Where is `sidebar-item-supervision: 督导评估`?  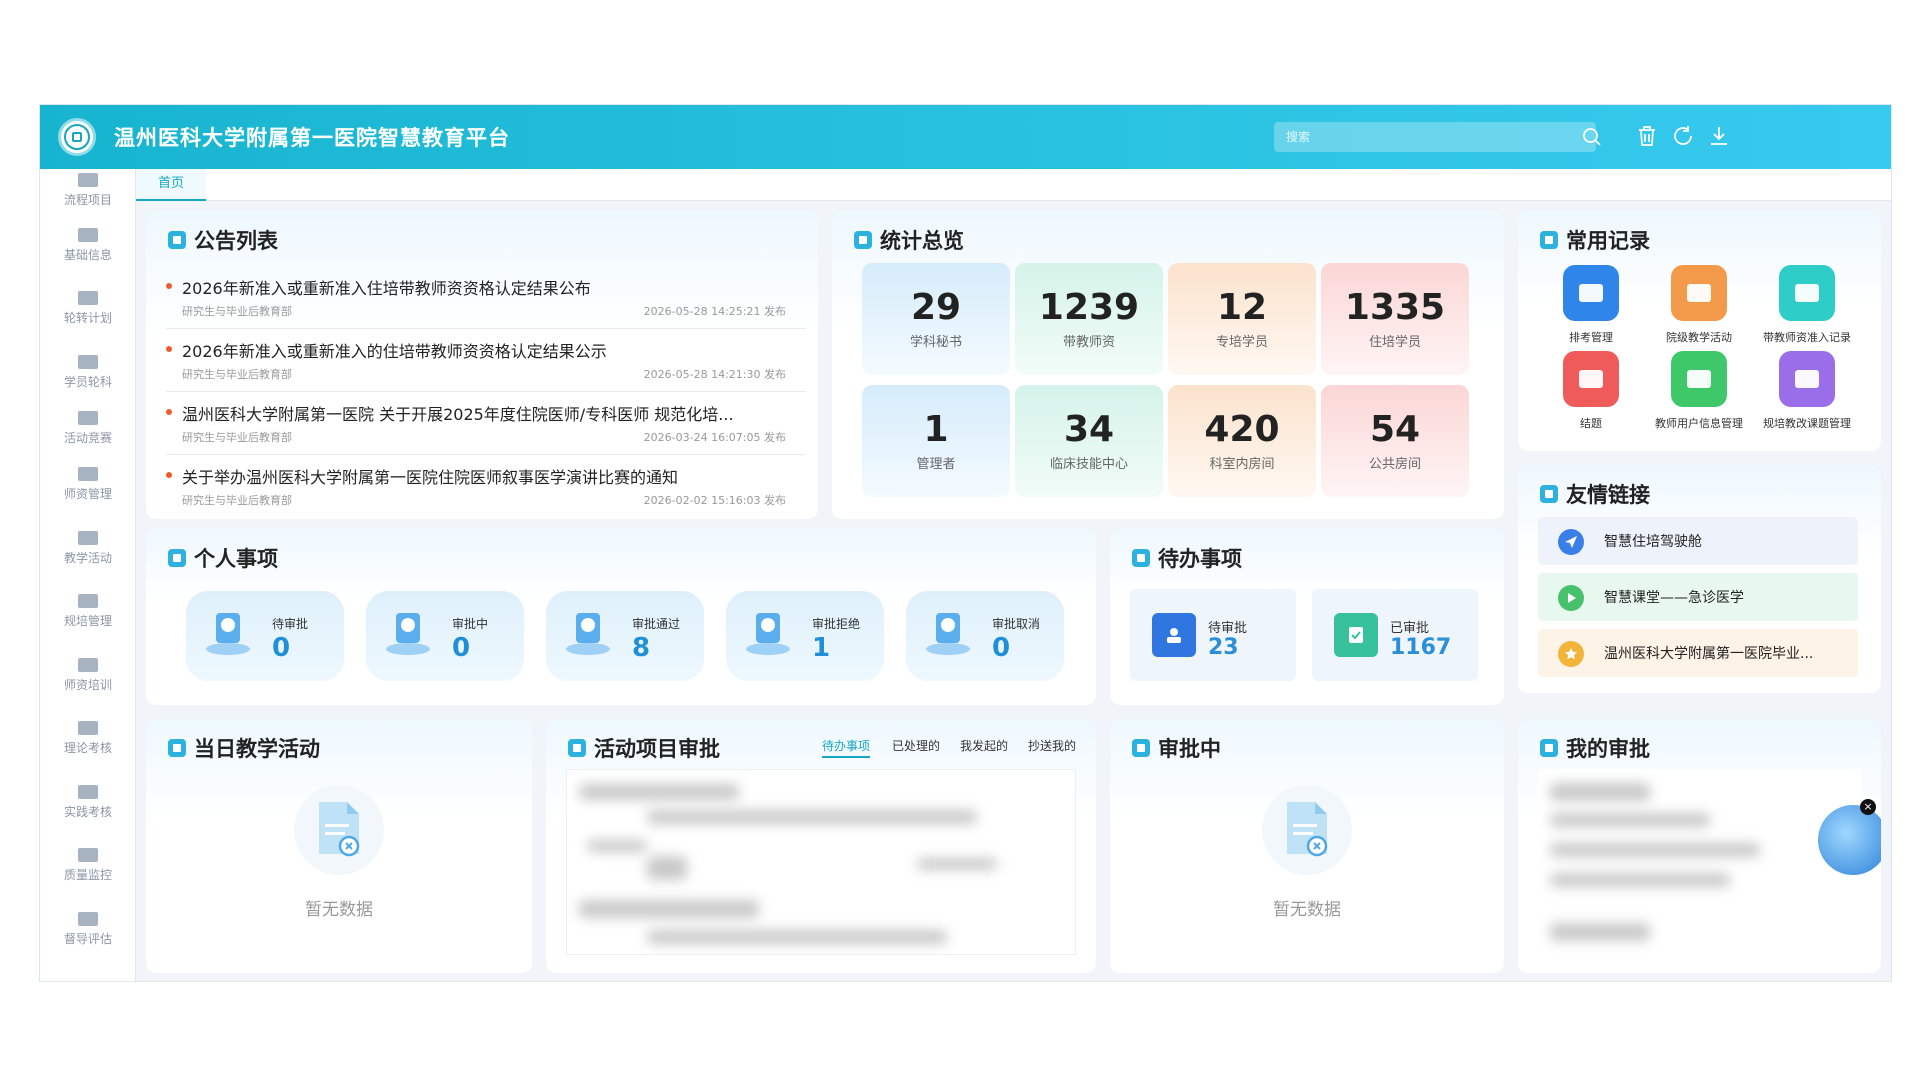 sidebar-item-supervision: 督导评估 is located at coordinates (88, 940).